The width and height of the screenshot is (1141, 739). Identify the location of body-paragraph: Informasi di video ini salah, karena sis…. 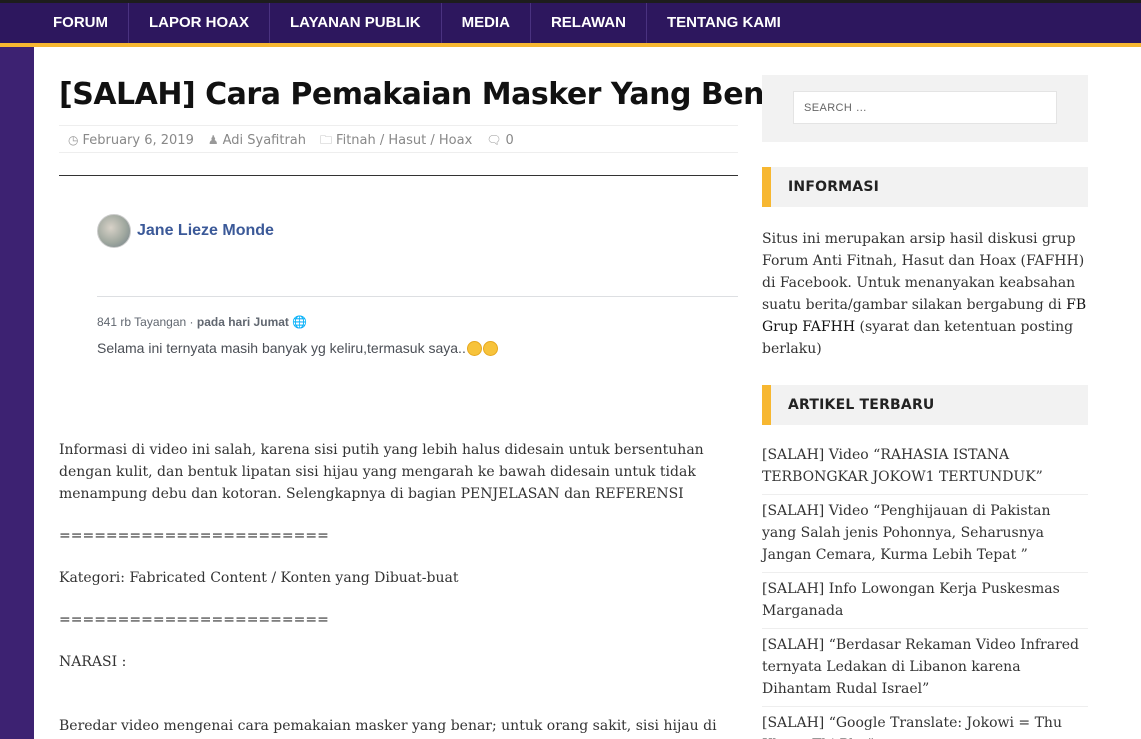
(381, 472).